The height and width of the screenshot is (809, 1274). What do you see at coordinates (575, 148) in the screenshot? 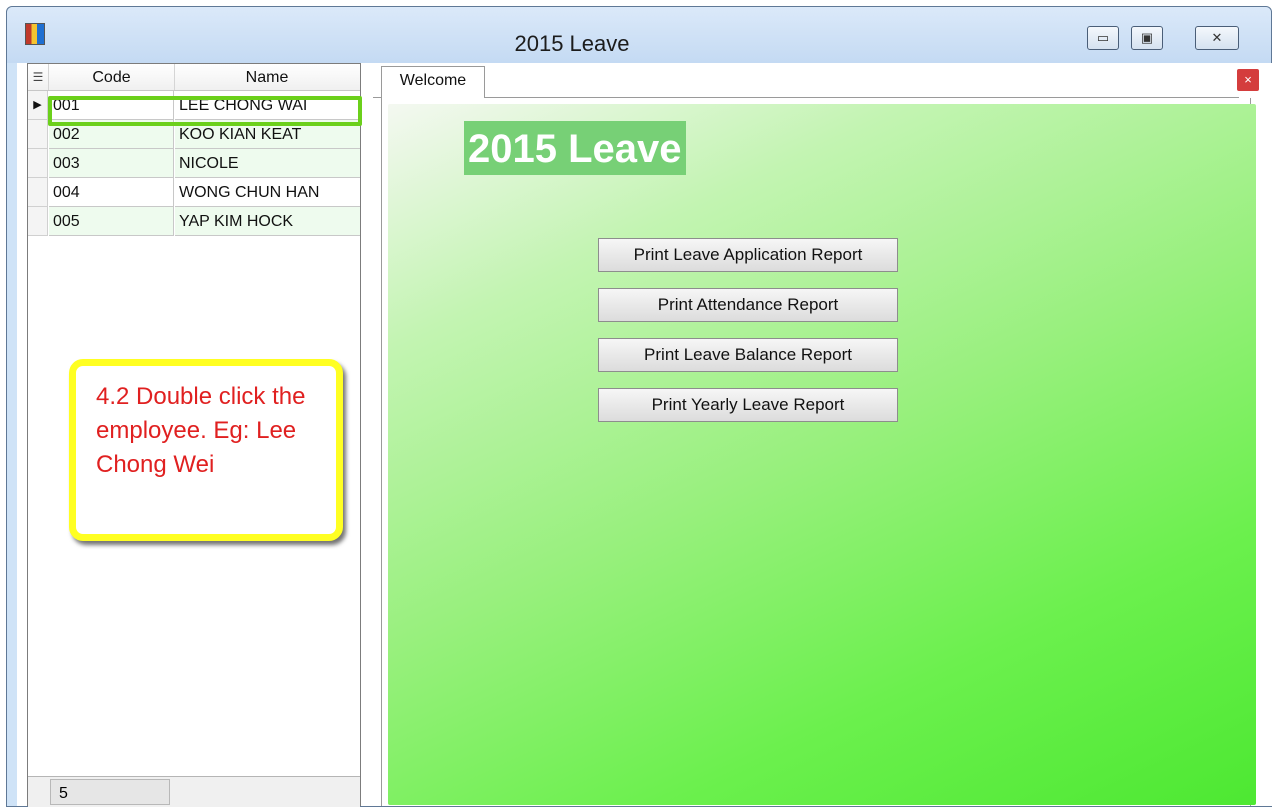
I see `welcome-banner: 2015 Leave` at bounding box center [575, 148].